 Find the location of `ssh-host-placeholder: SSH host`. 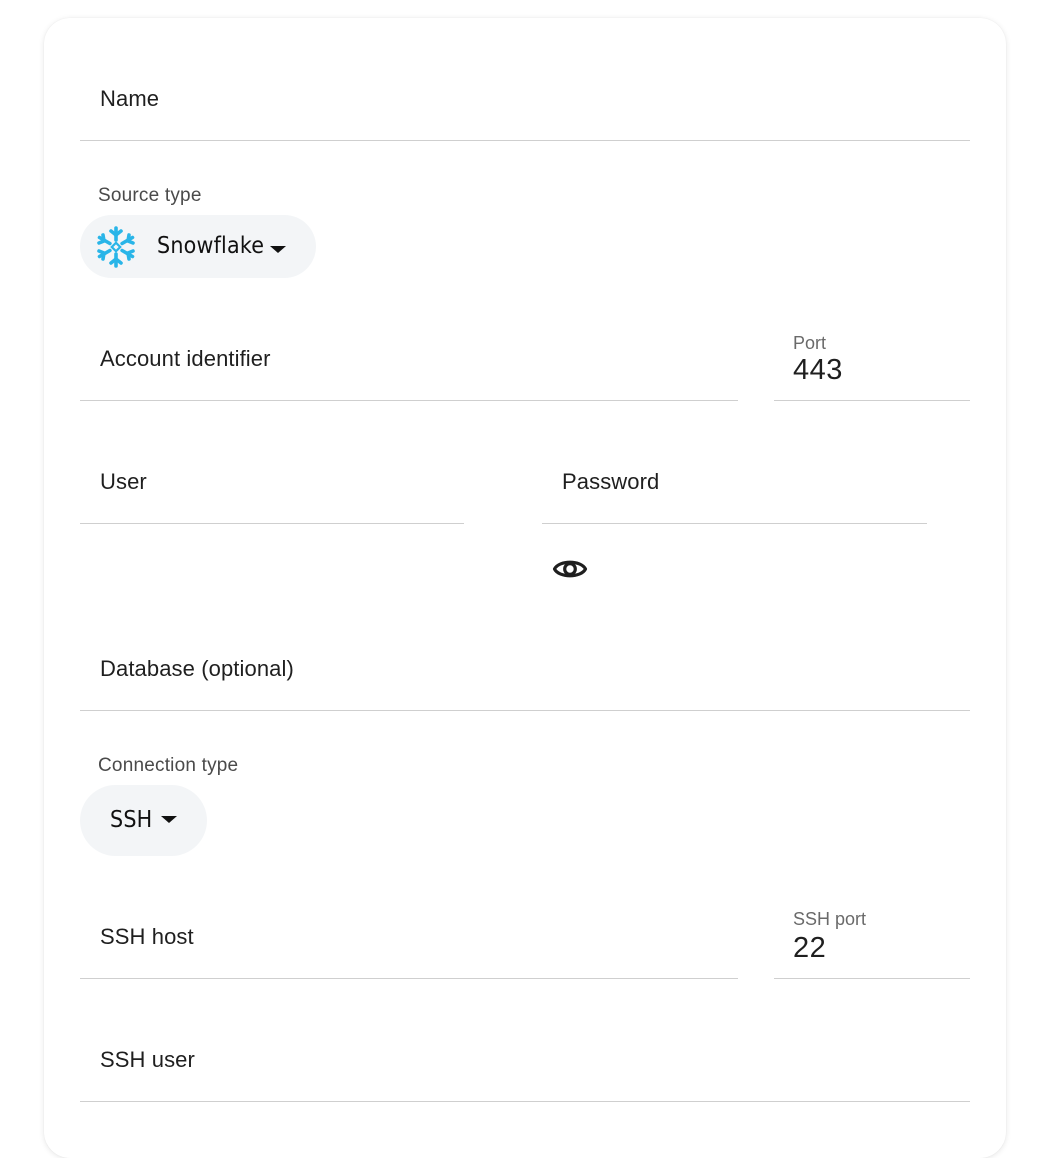

ssh-host-placeholder: SSH host is located at coordinates (147, 936).